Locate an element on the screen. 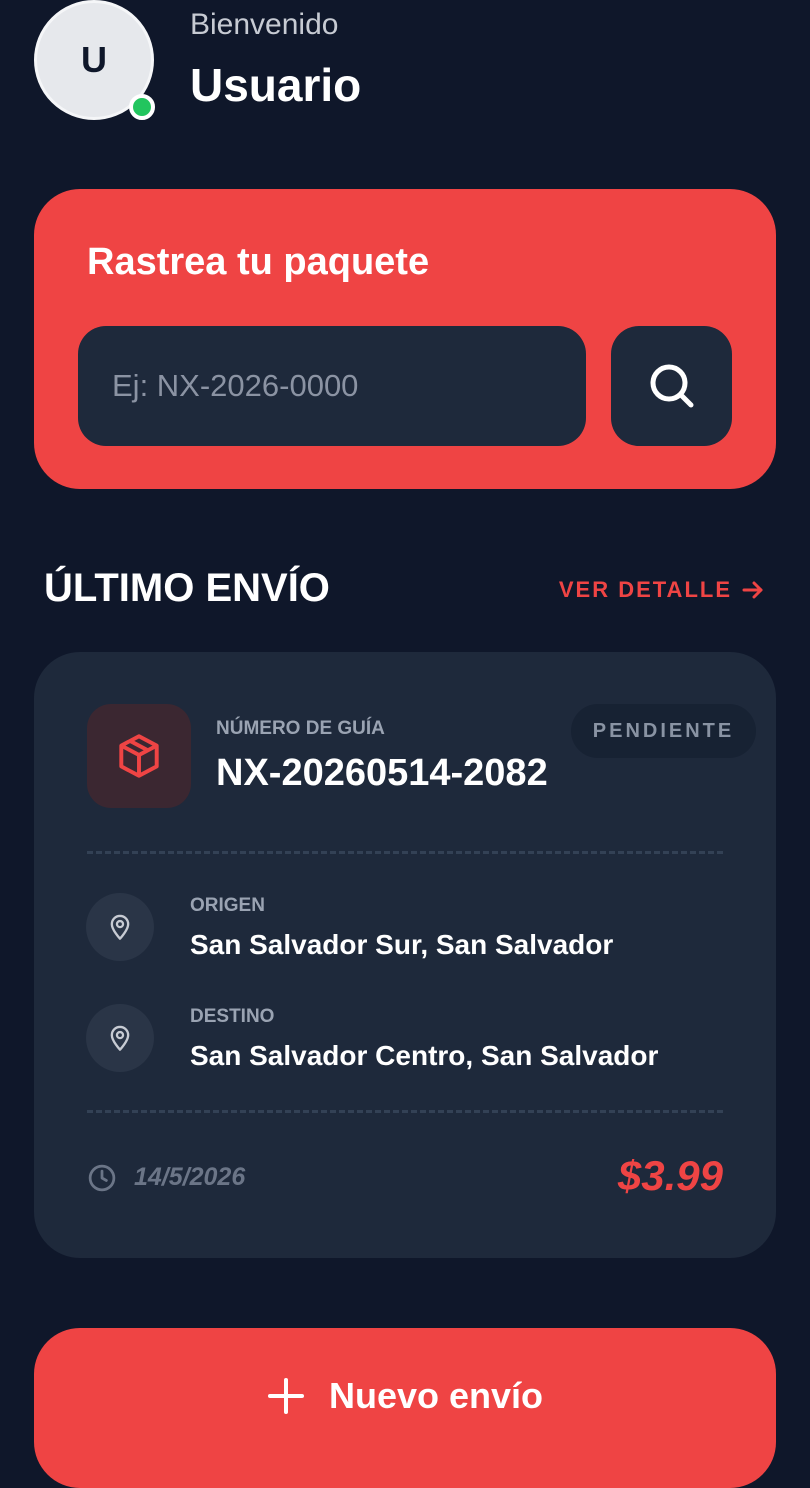  search-icon is located at coordinates (671, 386).